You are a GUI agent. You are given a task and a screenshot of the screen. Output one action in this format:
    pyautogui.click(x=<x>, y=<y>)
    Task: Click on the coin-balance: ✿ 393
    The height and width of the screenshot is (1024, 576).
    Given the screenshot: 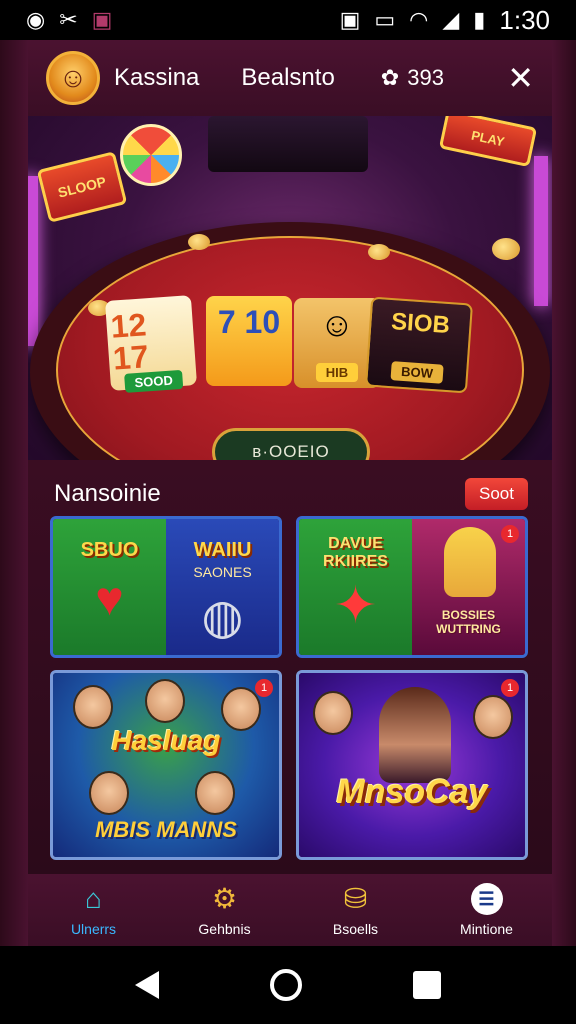 What is the action you would take?
    pyautogui.click(x=412, y=78)
    